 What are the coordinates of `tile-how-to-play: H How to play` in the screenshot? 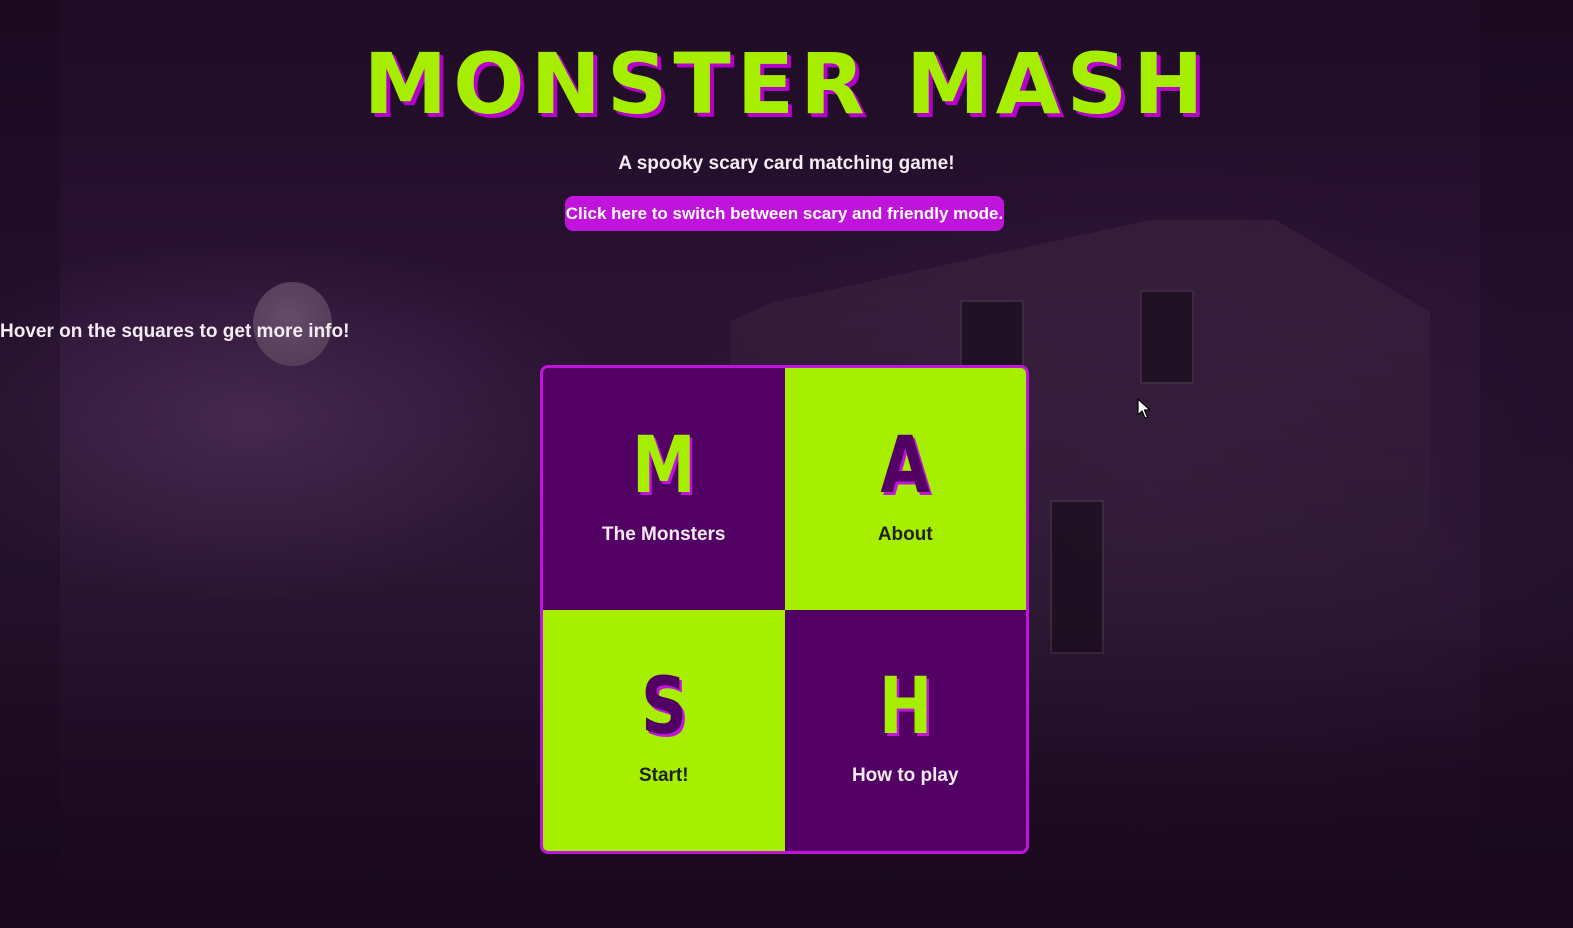 It's located at (905, 730).